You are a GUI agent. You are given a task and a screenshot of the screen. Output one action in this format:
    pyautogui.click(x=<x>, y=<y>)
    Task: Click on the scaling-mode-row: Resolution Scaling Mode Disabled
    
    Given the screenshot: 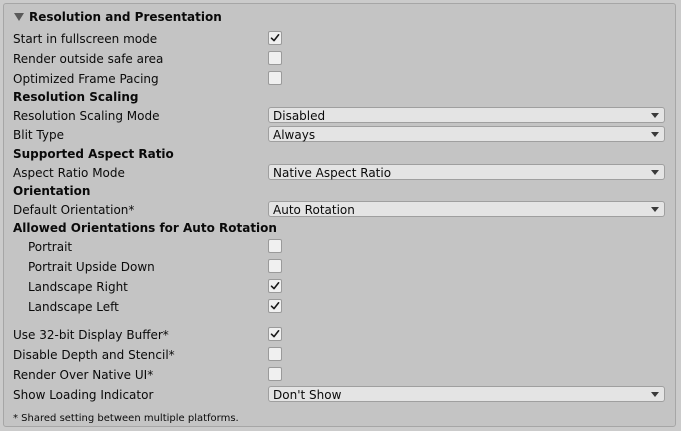 What is the action you would take?
    pyautogui.click(x=340, y=116)
    